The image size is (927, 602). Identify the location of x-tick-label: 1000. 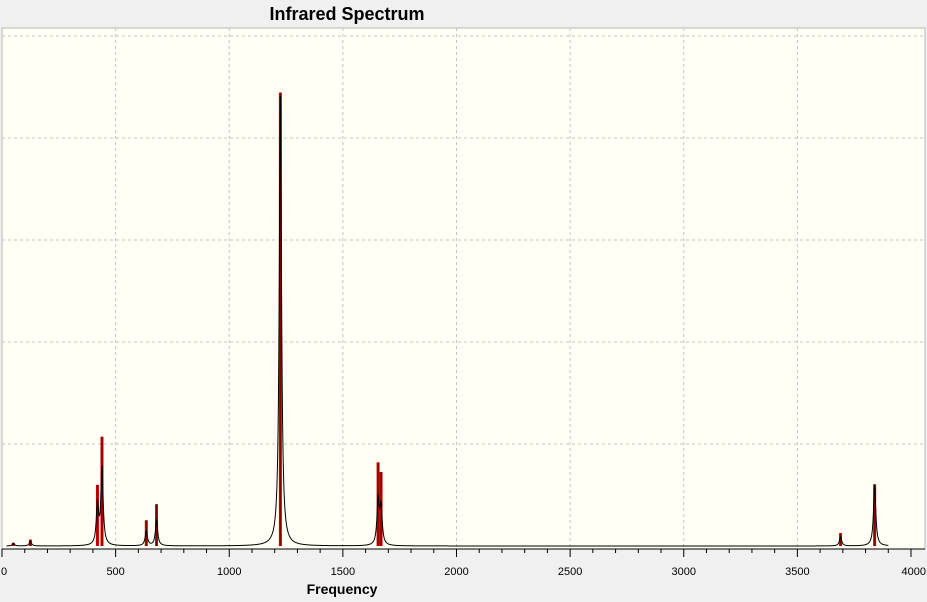
(229, 572).